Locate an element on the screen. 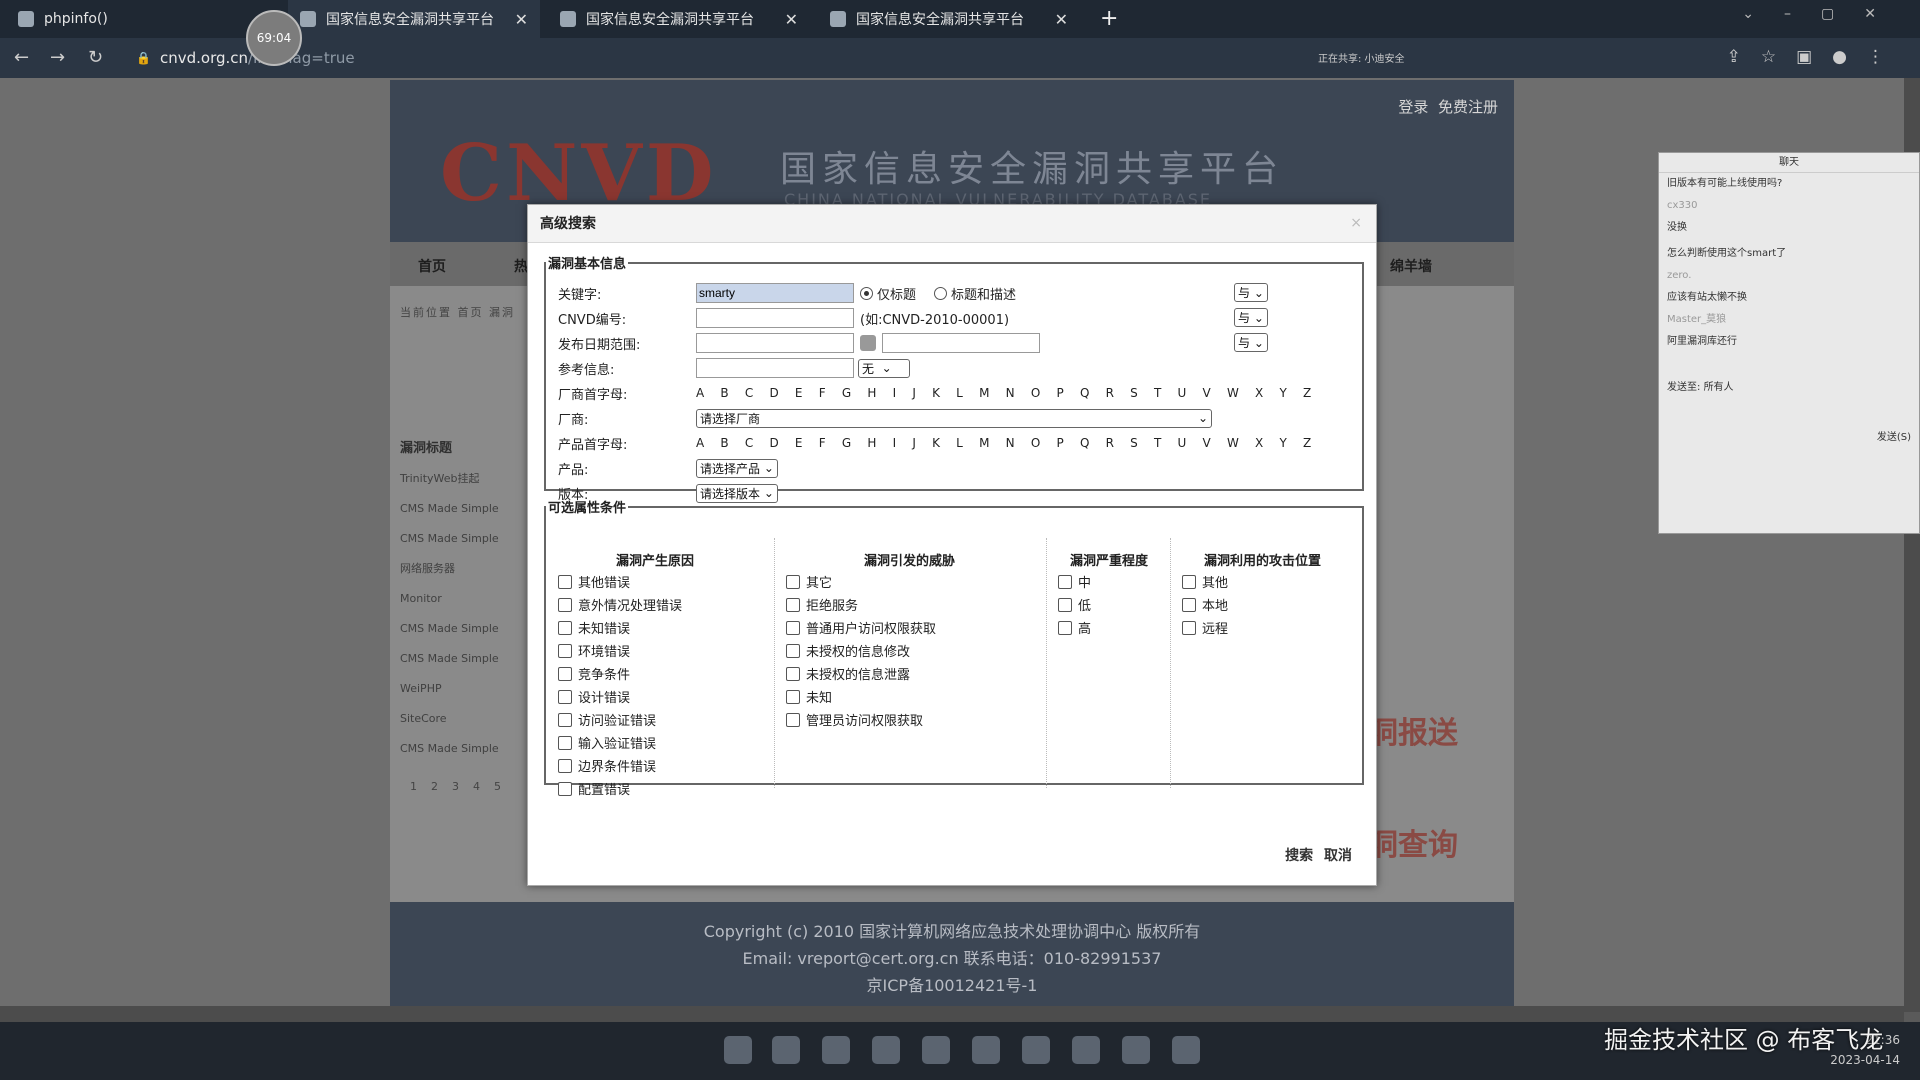  cause-option: 设计错误 is located at coordinates (594, 696).